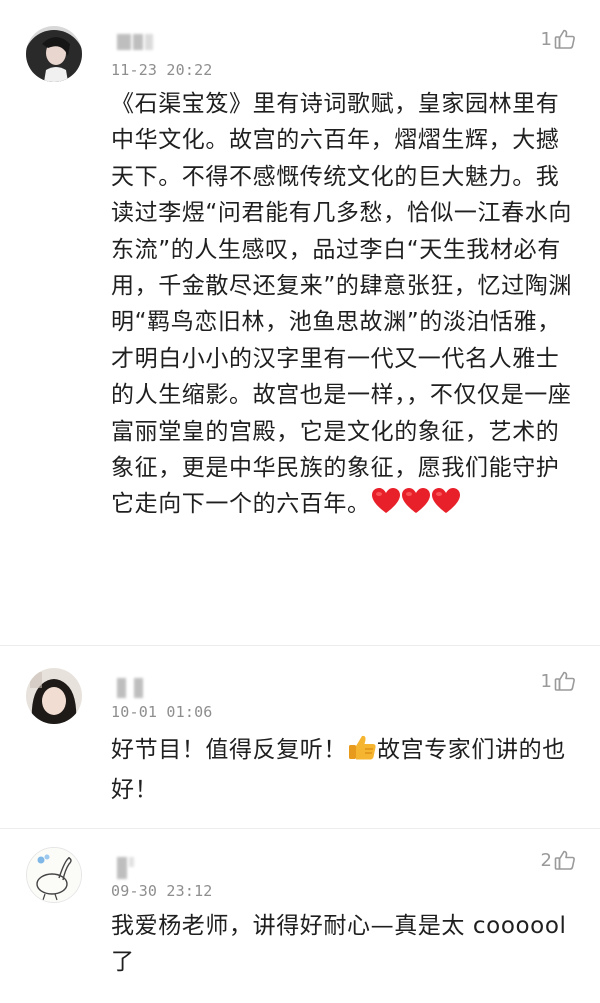  I want to click on like-button: 2, so click(558, 860).